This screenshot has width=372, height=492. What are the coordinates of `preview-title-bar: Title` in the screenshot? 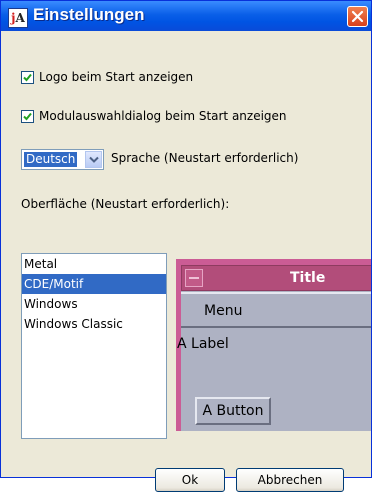 It's located at (276, 278).